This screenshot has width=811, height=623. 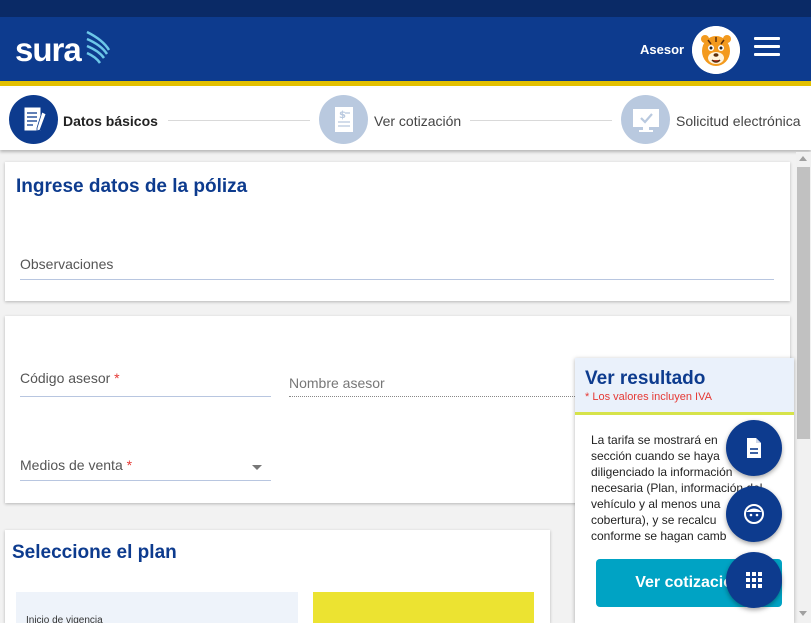 What do you see at coordinates (71, 465) in the screenshot?
I see `medios-venta-label: Medios de venta` at bounding box center [71, 465].